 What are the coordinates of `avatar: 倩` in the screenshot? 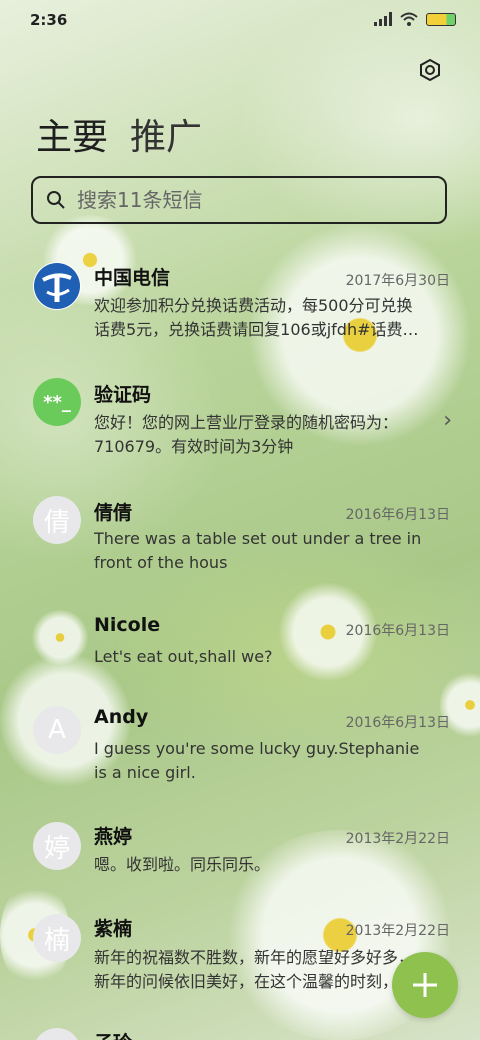 It's located at (57, 520).